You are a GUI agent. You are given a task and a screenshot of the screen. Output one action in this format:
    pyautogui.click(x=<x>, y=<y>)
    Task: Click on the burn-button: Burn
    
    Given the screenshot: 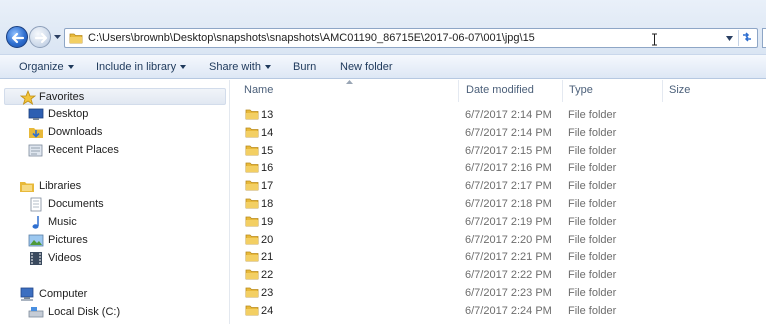 What is the action you would take?
    pyautogui.click(x=304, y=67)
    